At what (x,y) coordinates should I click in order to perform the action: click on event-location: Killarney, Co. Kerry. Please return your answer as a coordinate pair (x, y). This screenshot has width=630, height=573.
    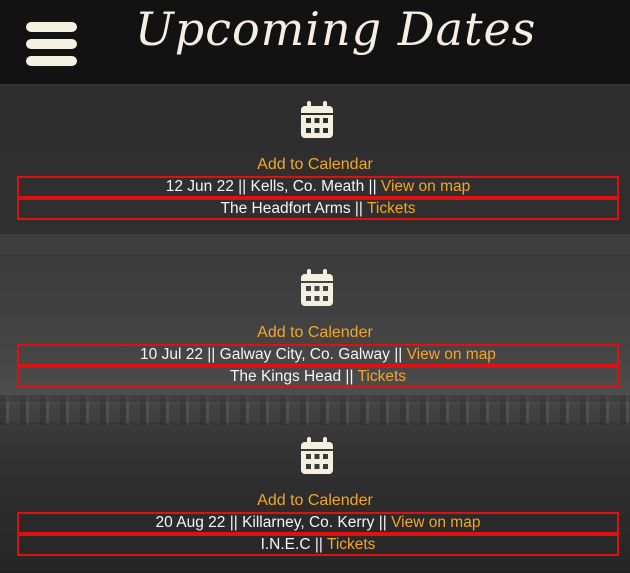
    Looking at the image, I should click on (308, 522).